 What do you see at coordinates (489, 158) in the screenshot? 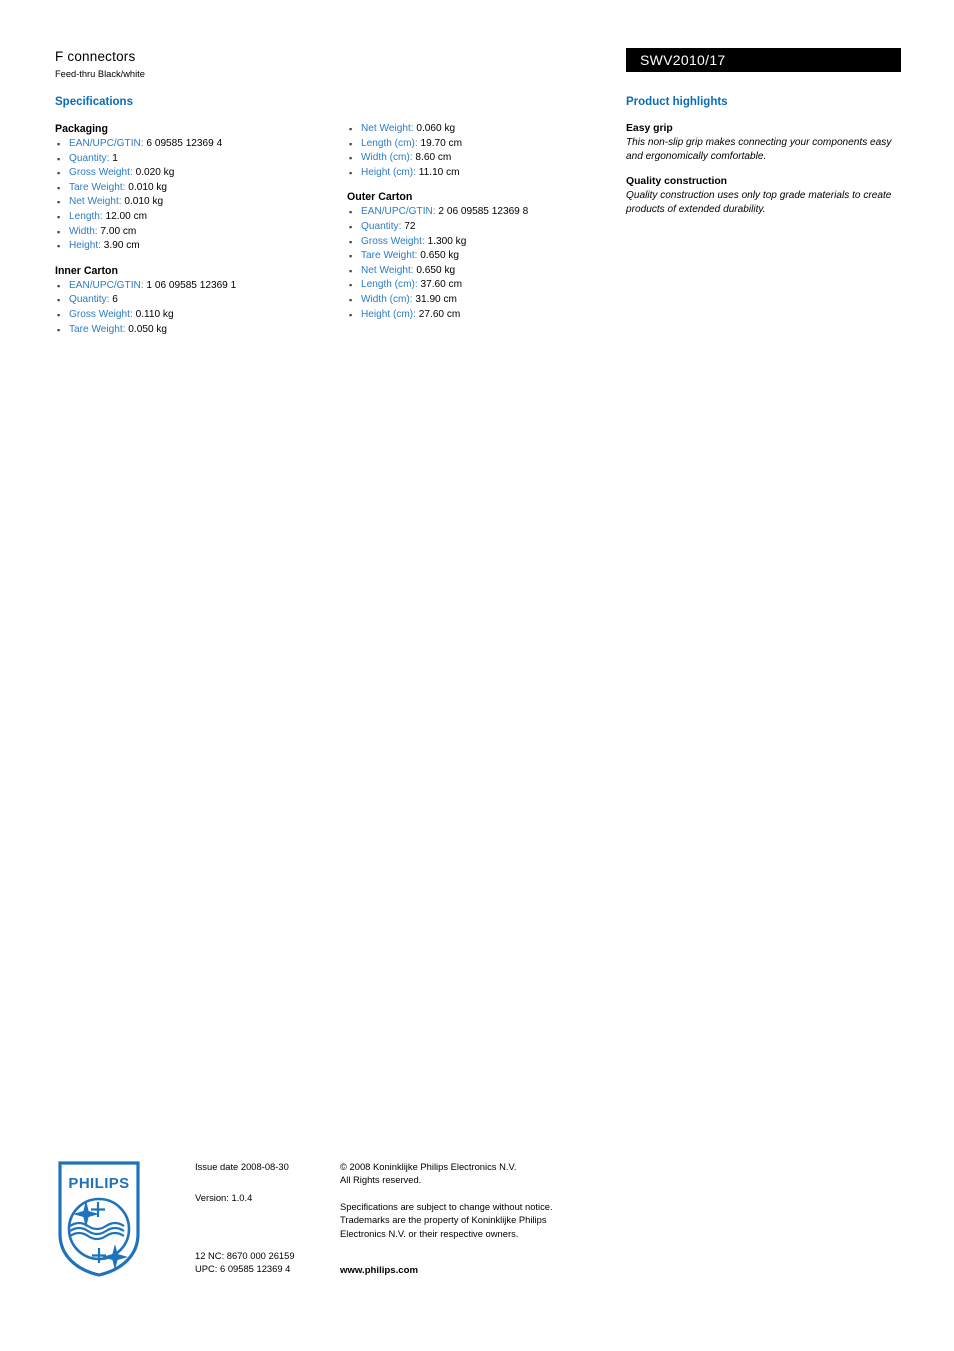
I see `spec-item: ▪ Width (cm): 8.60 cm` at bounding box center [489, 158].